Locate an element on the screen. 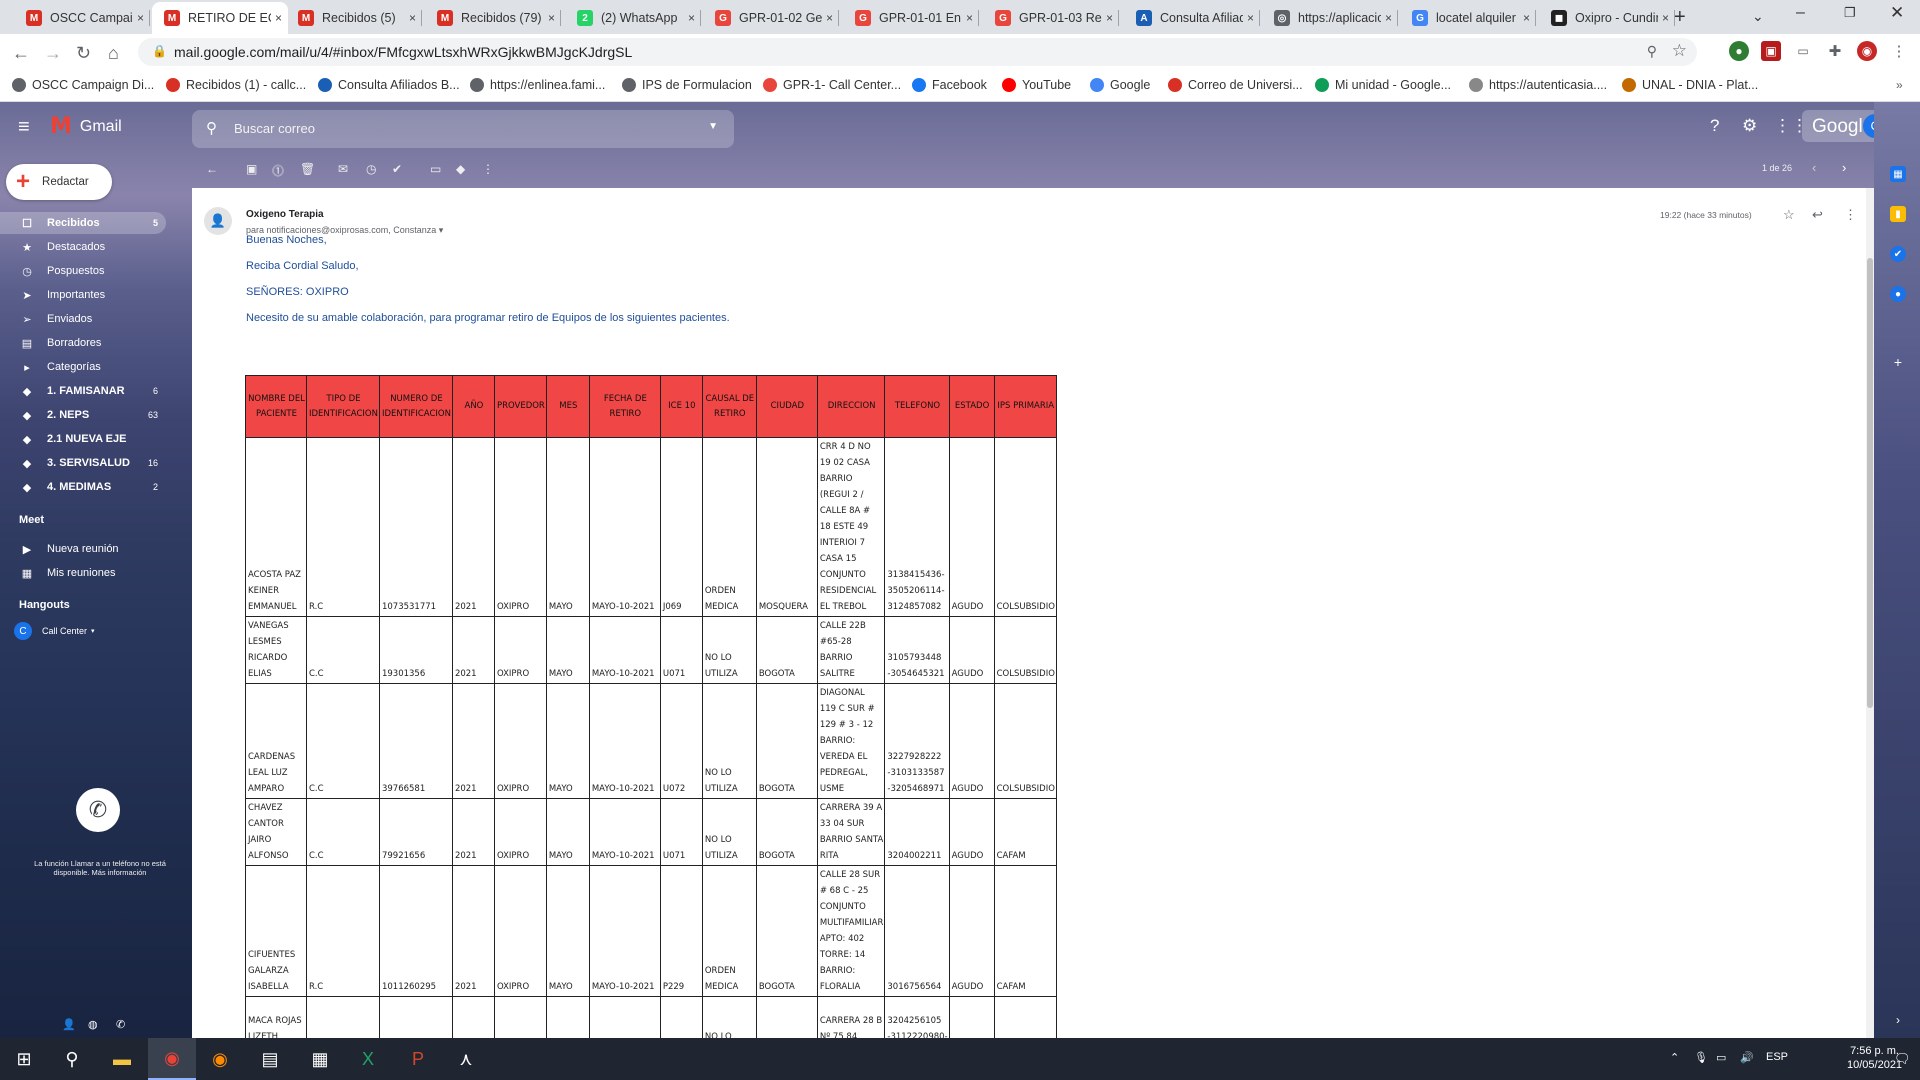 This screenshot has width=1920, height=1080. gmail-logo: M Gmail is located at coordinates (86, 126).